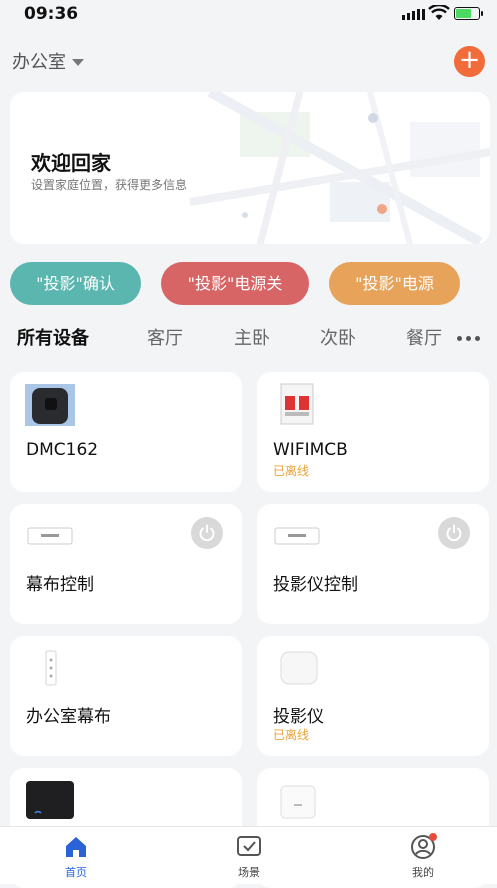  What do you see at coordinates (76, 847) in the screenshot?
I see `home-icon` at bounding box center [76, 847].